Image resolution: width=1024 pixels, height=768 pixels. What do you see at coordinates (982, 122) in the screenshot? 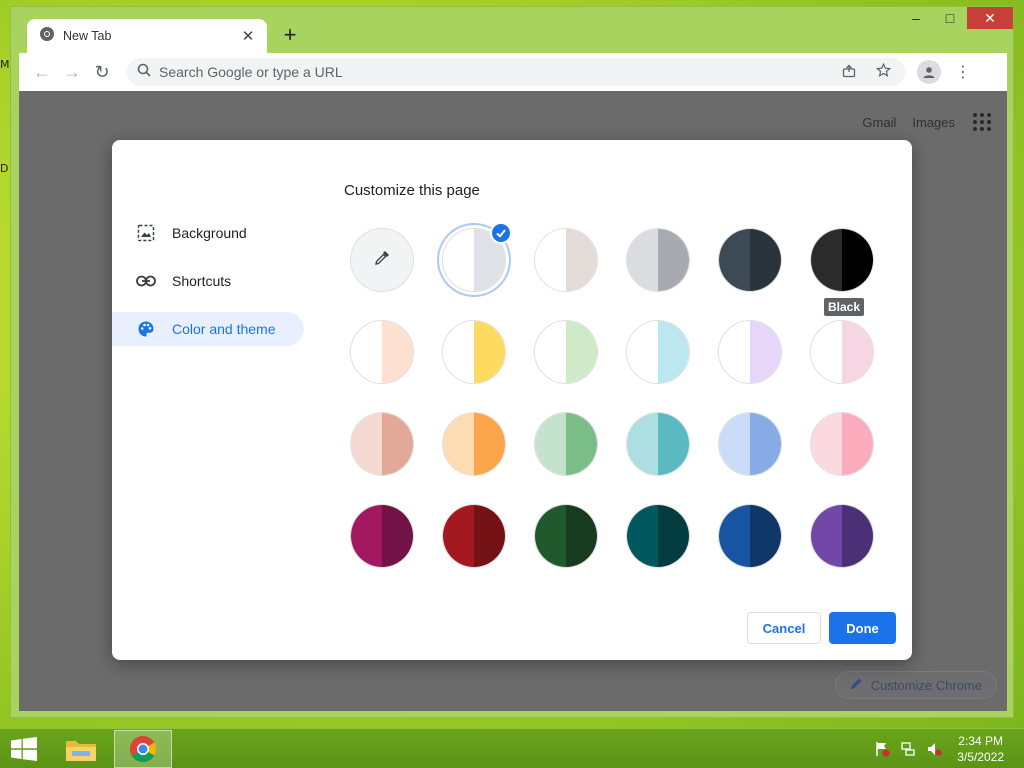
I see `google-apps-icon` at bounding box center [982, 122].